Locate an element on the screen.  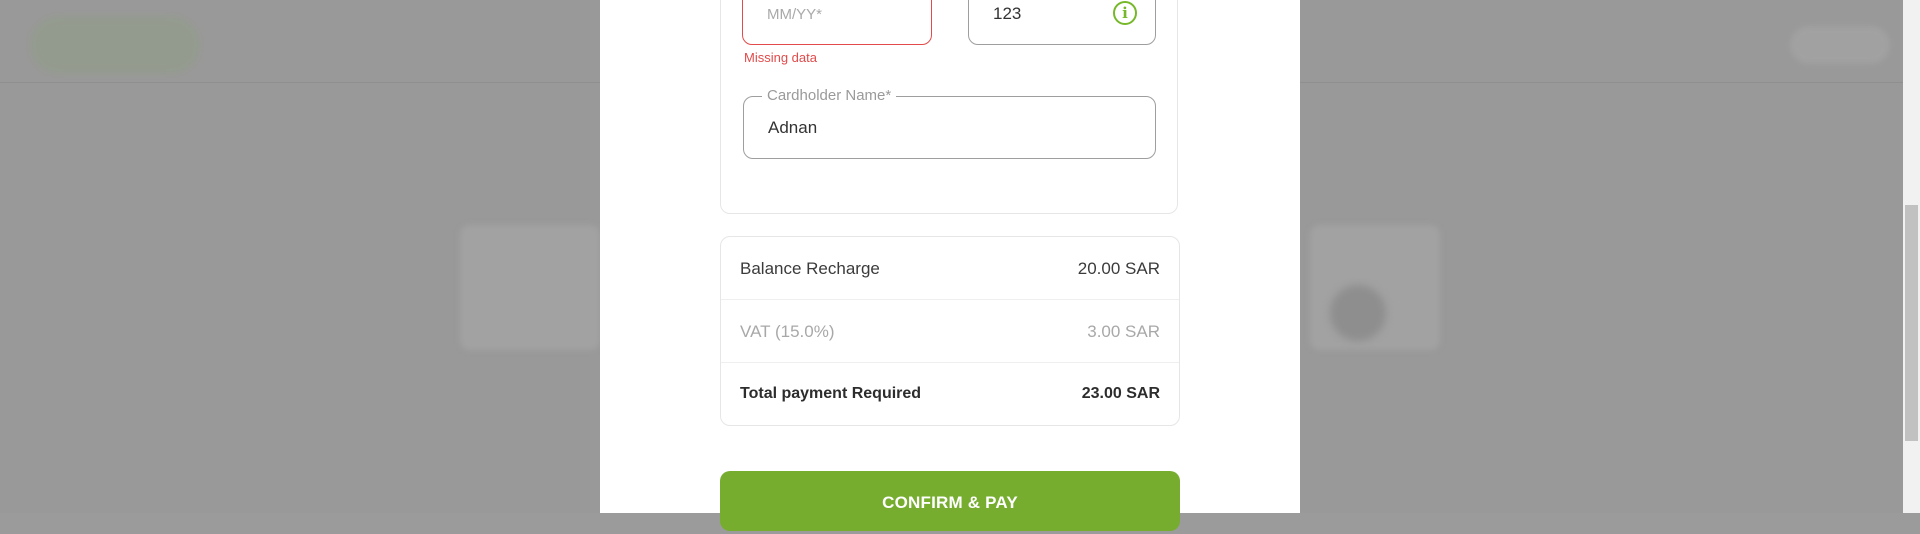
scrollbar-thumb is located at coordinates (1911, 323).